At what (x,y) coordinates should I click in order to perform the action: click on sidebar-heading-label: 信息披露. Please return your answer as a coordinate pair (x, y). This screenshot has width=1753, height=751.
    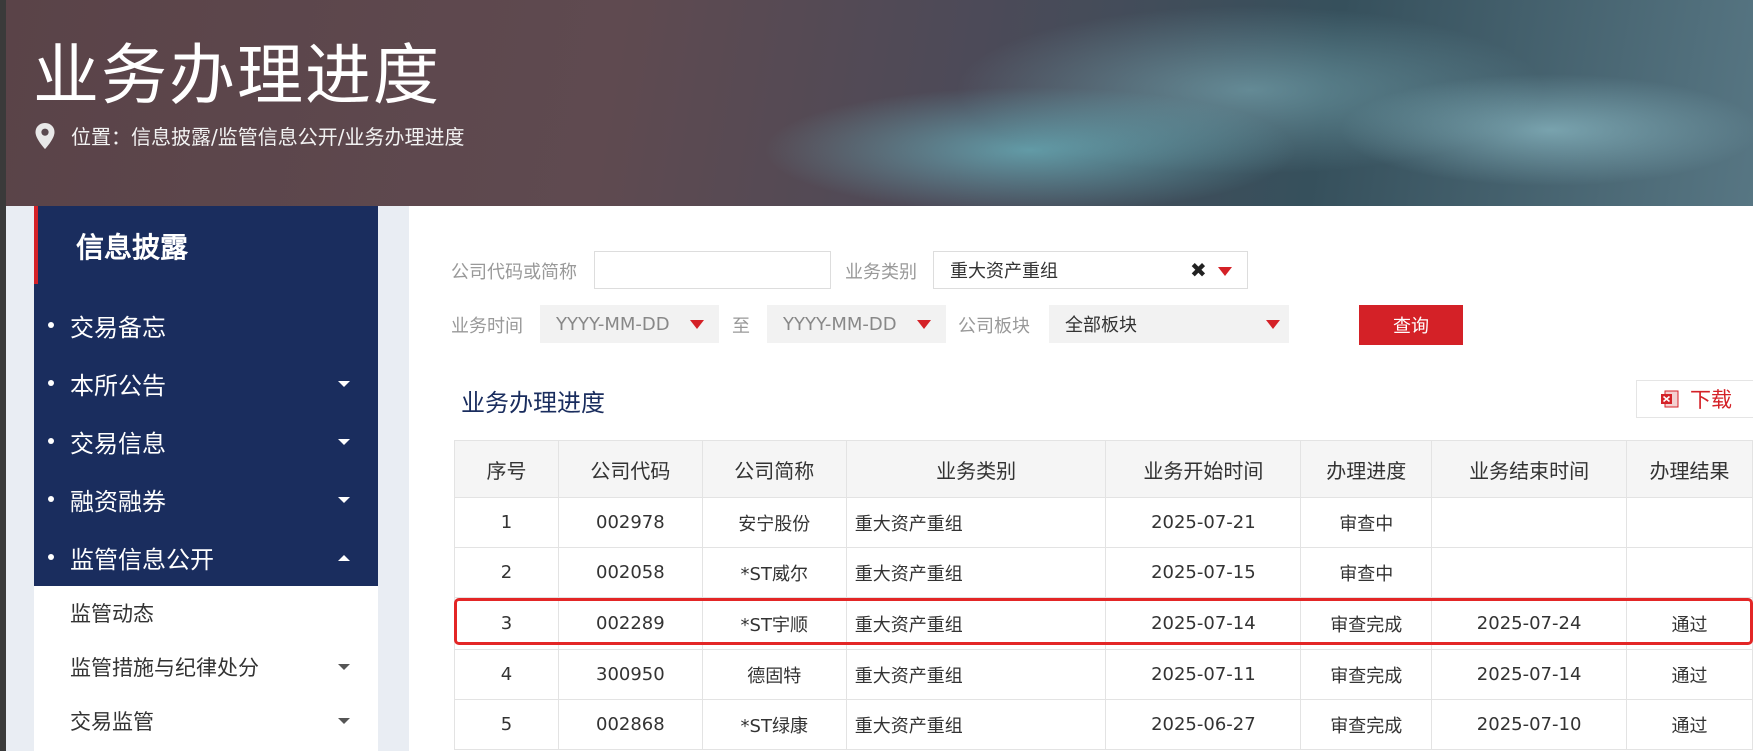
    Looking at the image, I should click on (132, 247).